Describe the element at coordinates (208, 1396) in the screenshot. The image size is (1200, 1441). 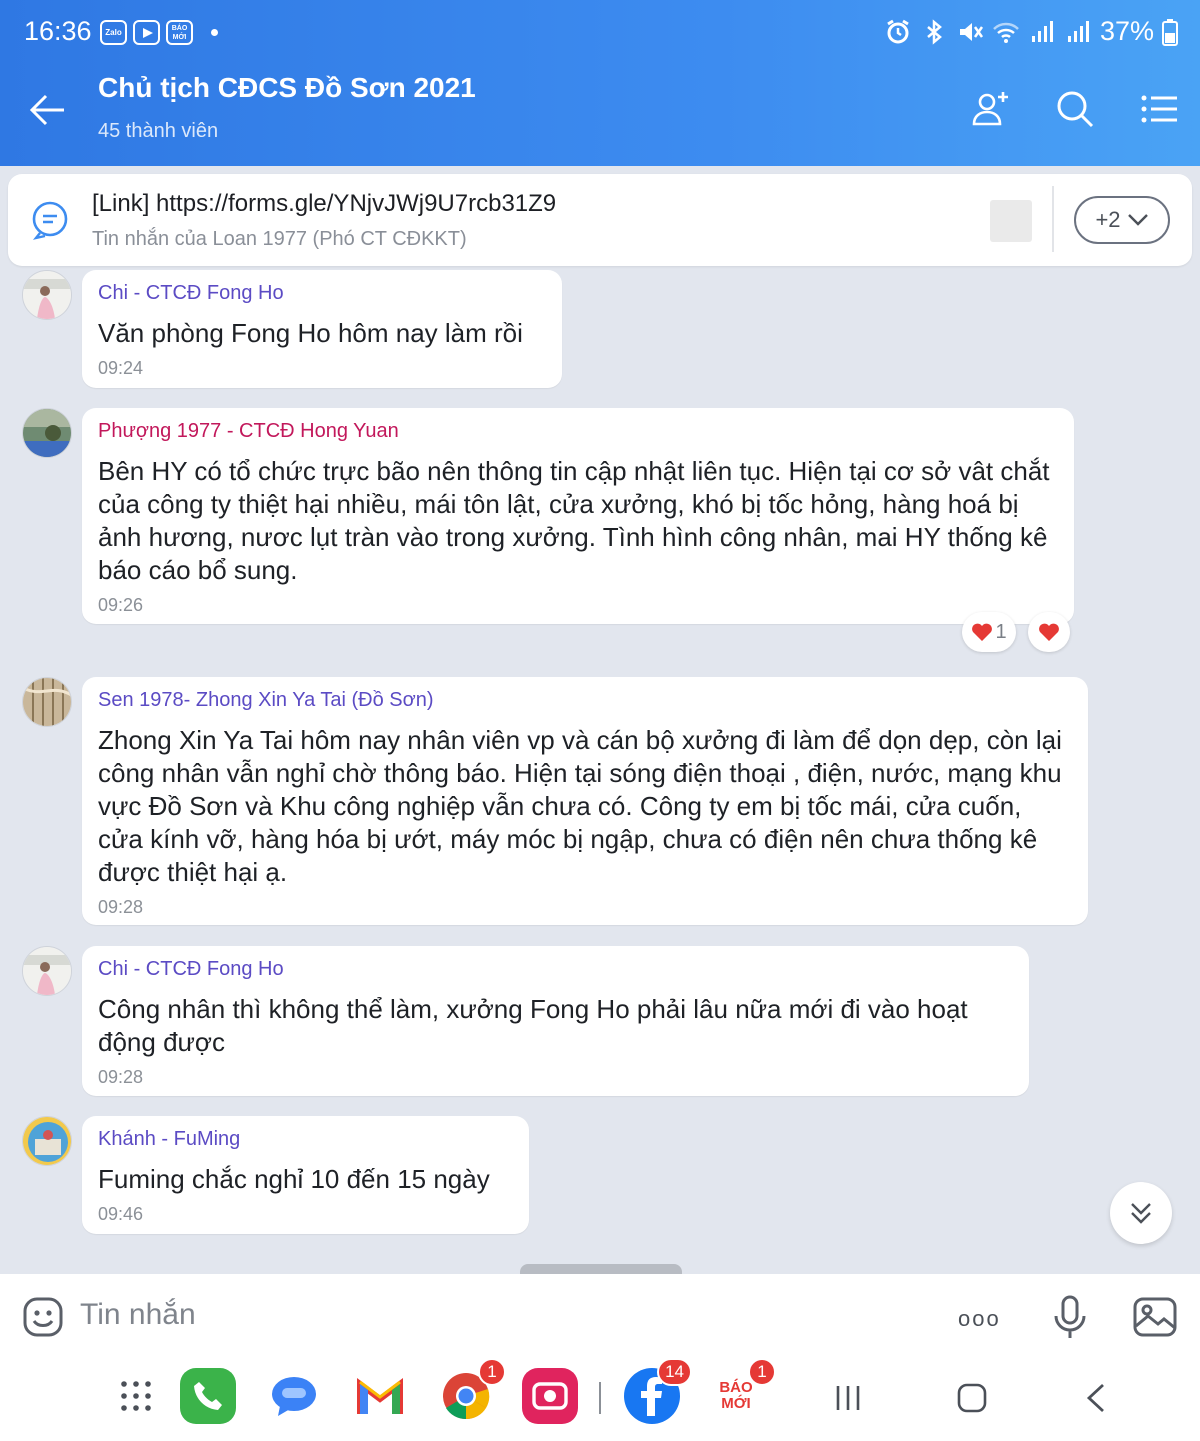
I see `phone-app-icon` at that location.